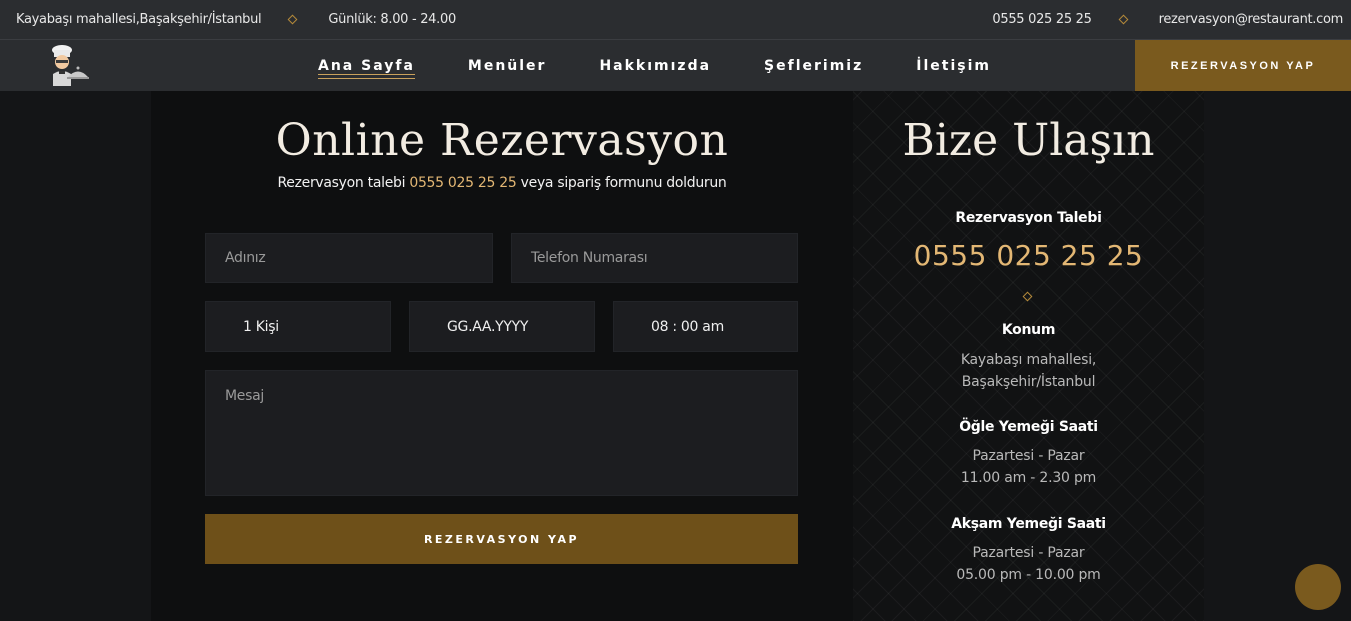 The width and height of the screenshot is (1351, 621). Describe the element at coordinates (1028, 575) in the screenshot. I see `dinner-hours: 05.00 pm - 10.00 pm` at that location.